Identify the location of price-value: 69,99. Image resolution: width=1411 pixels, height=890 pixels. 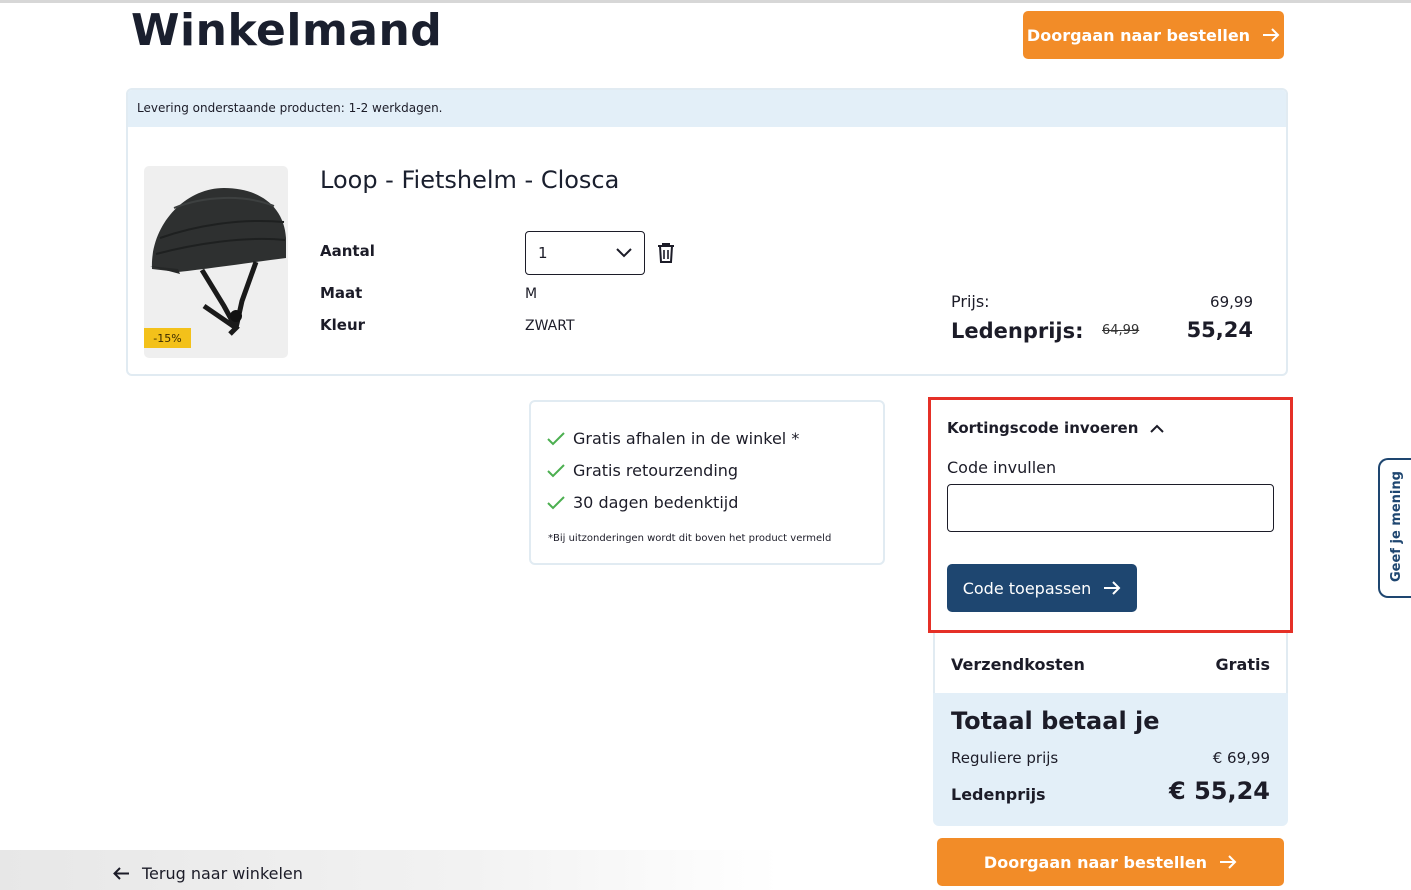
(1231, 302).